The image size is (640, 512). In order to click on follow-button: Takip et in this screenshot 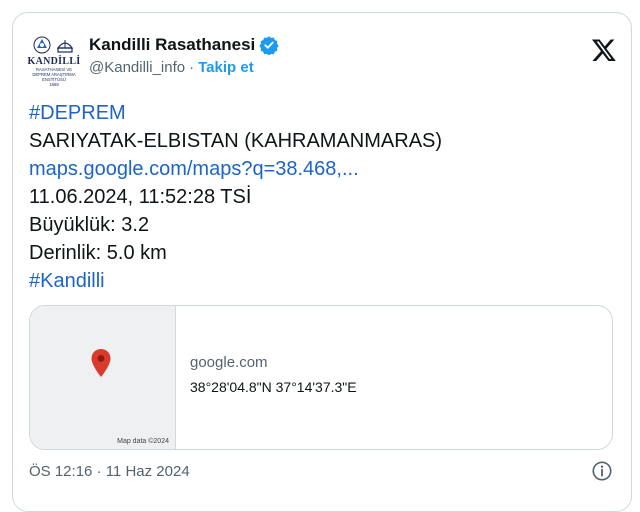, I will do `click(226, 67)`.